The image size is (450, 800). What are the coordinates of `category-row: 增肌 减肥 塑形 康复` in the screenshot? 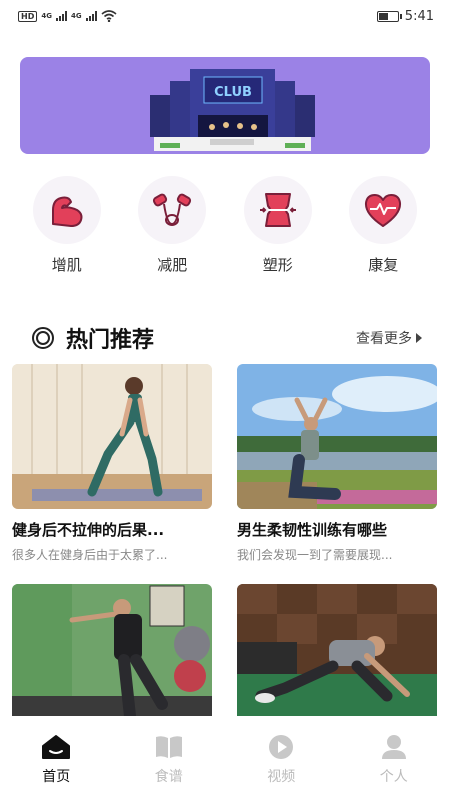 It's located at (225, 225).